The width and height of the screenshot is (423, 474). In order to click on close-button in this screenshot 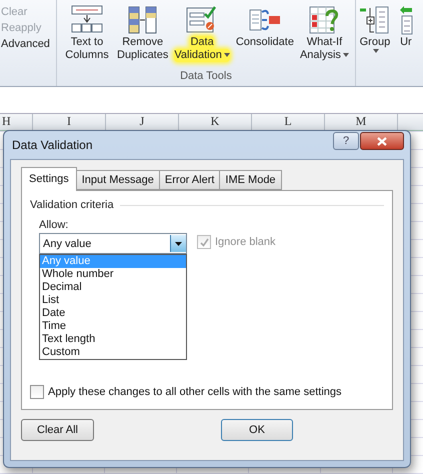, I will do `click(382, 141)`.